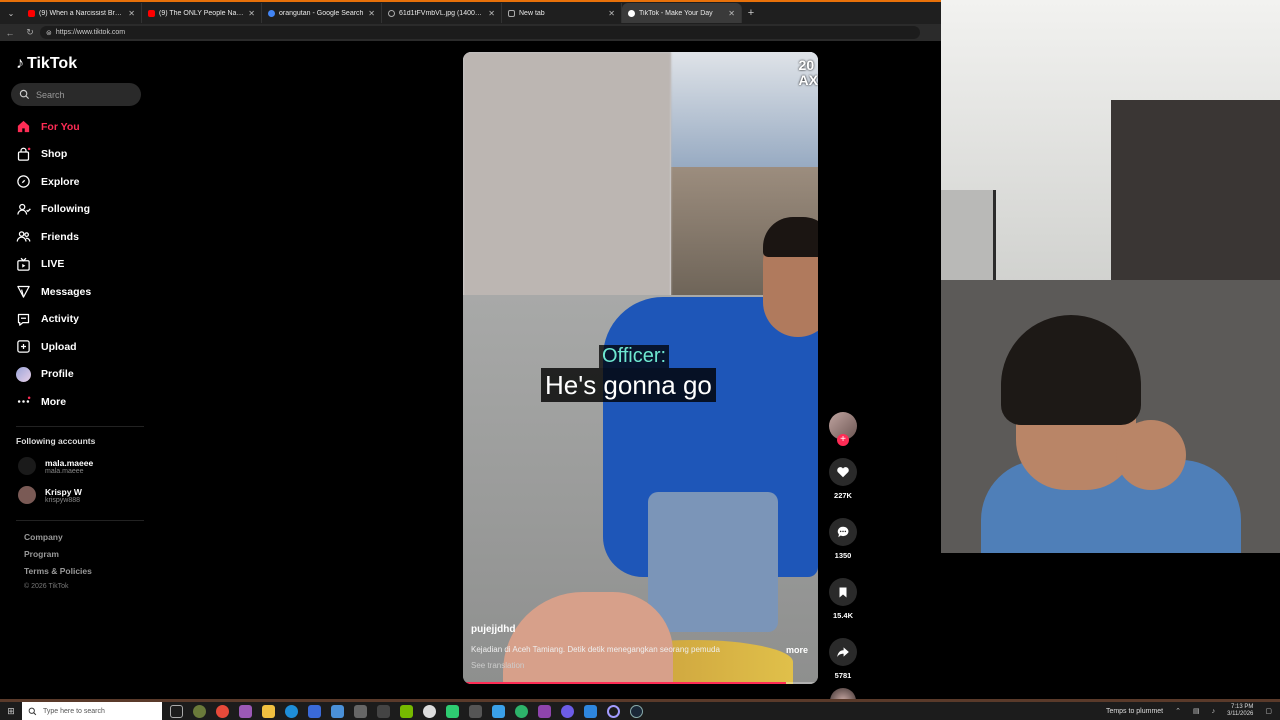 The height and width of the screenshot is (720, 1280). Describe the element at coordinates (1242, 707) in the screenshot. I see `clock-time: 7:13 PM` at that location.